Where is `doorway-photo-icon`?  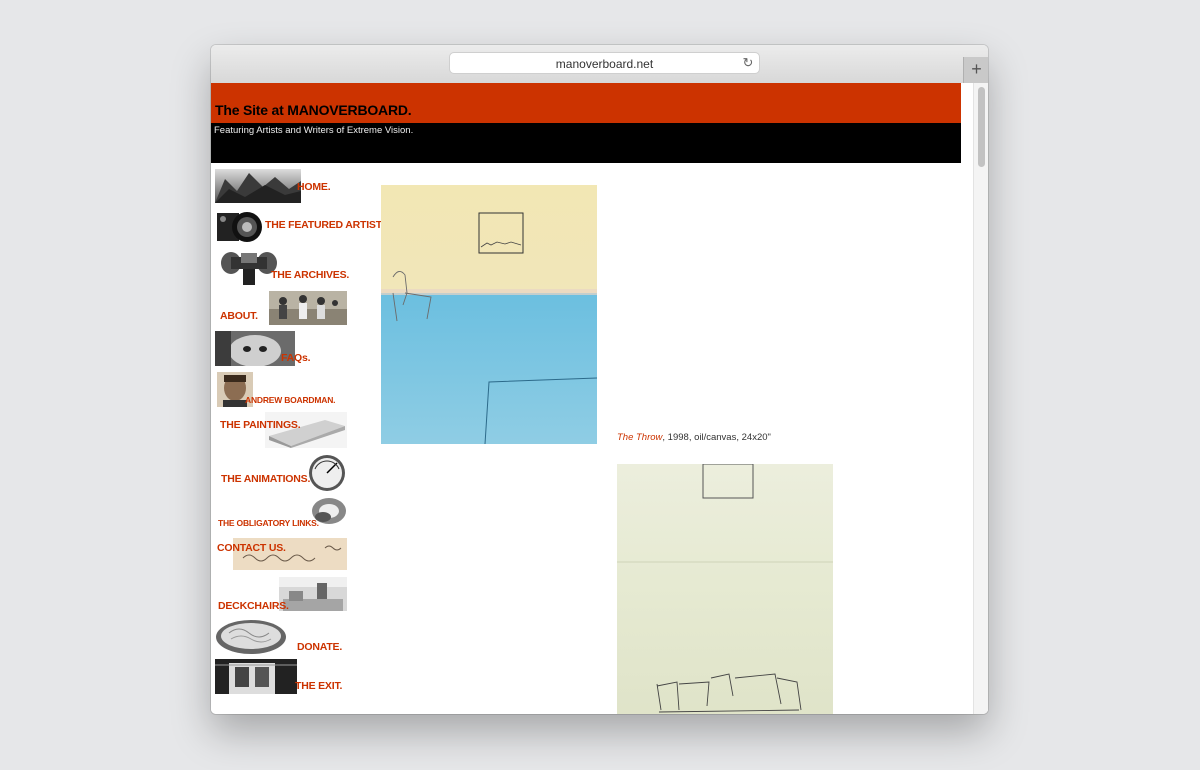
doorway-photo-icon is located at coordinates (256, 676).